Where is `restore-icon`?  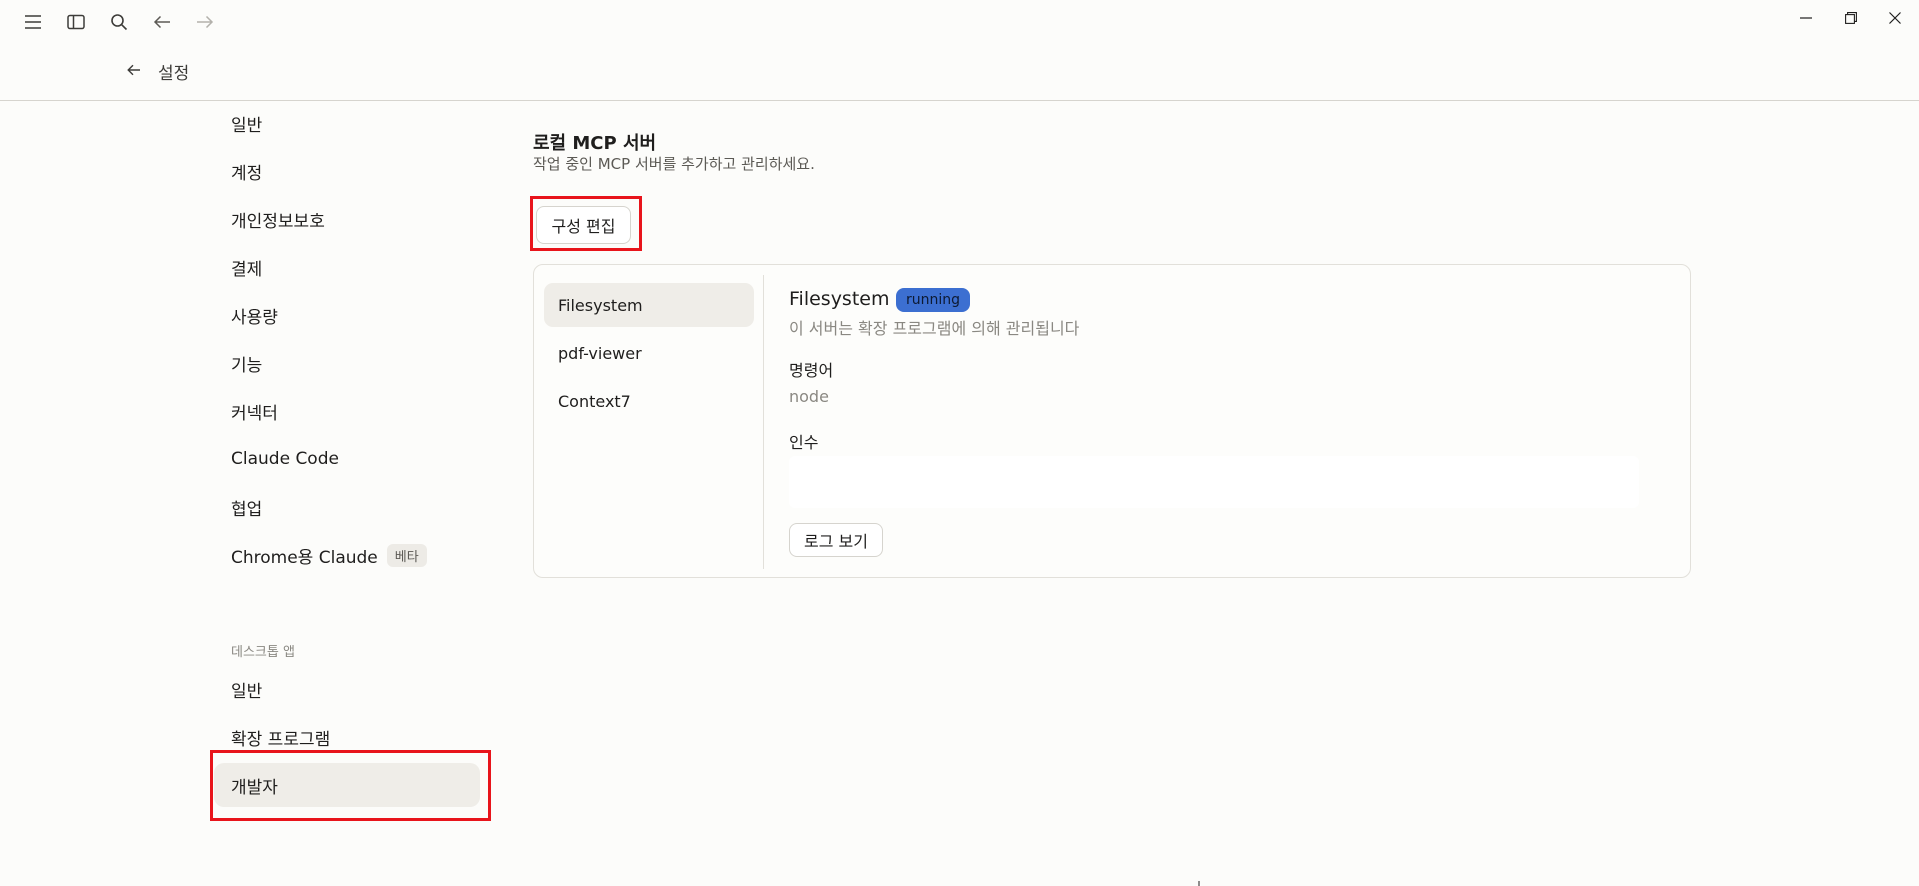
restore-icon is located at coordinates (1851, 18).